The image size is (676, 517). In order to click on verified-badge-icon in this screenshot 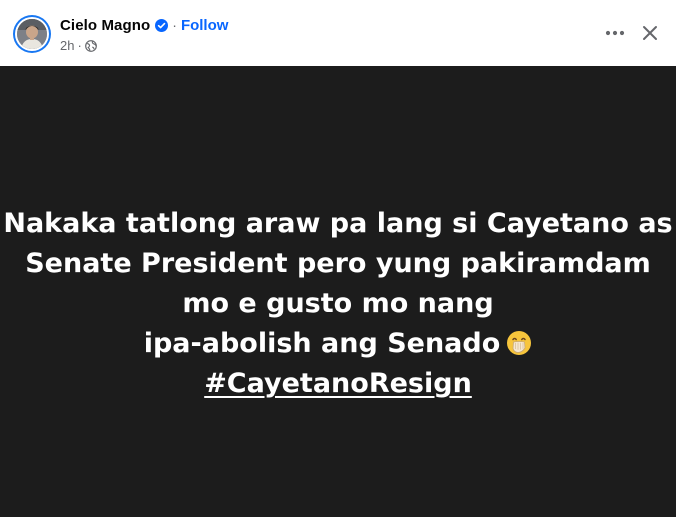, I will do `click(162, 25)`.